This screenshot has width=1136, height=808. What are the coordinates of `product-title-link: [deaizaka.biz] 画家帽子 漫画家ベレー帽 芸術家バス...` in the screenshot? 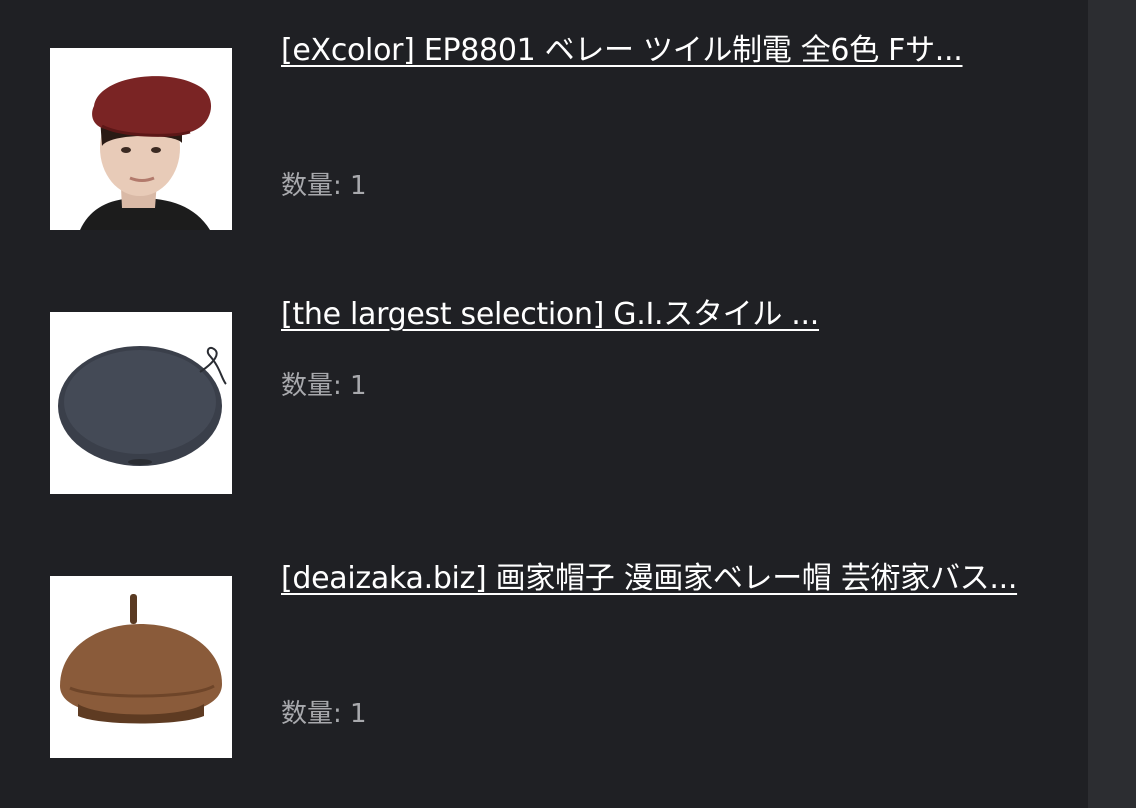 It's located at (649, 578).